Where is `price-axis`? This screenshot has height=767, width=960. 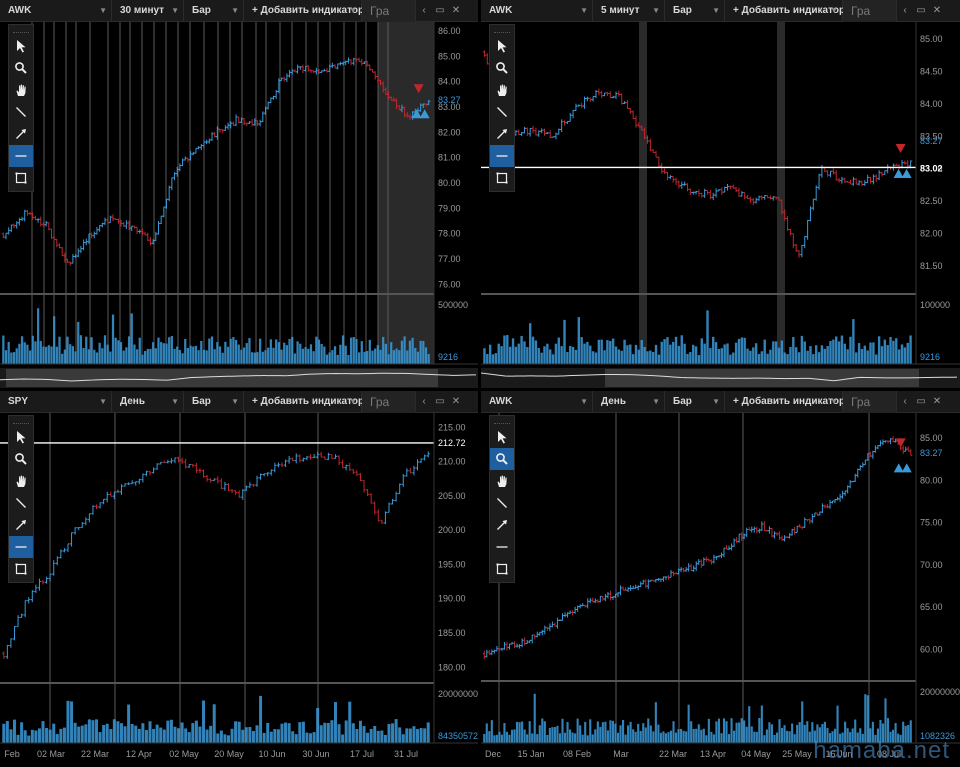 price-axis is located at coordinates (456, 193).